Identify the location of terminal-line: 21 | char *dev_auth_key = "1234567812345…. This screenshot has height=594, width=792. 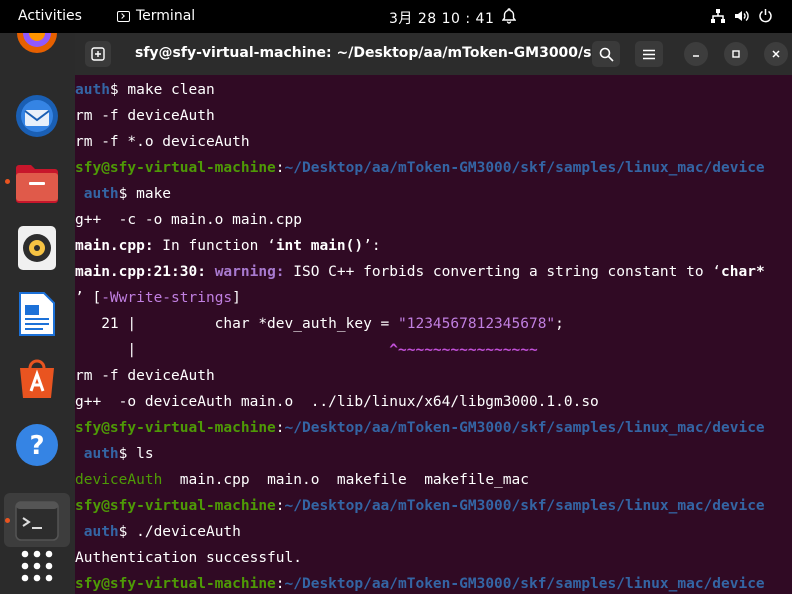
(319, 324).